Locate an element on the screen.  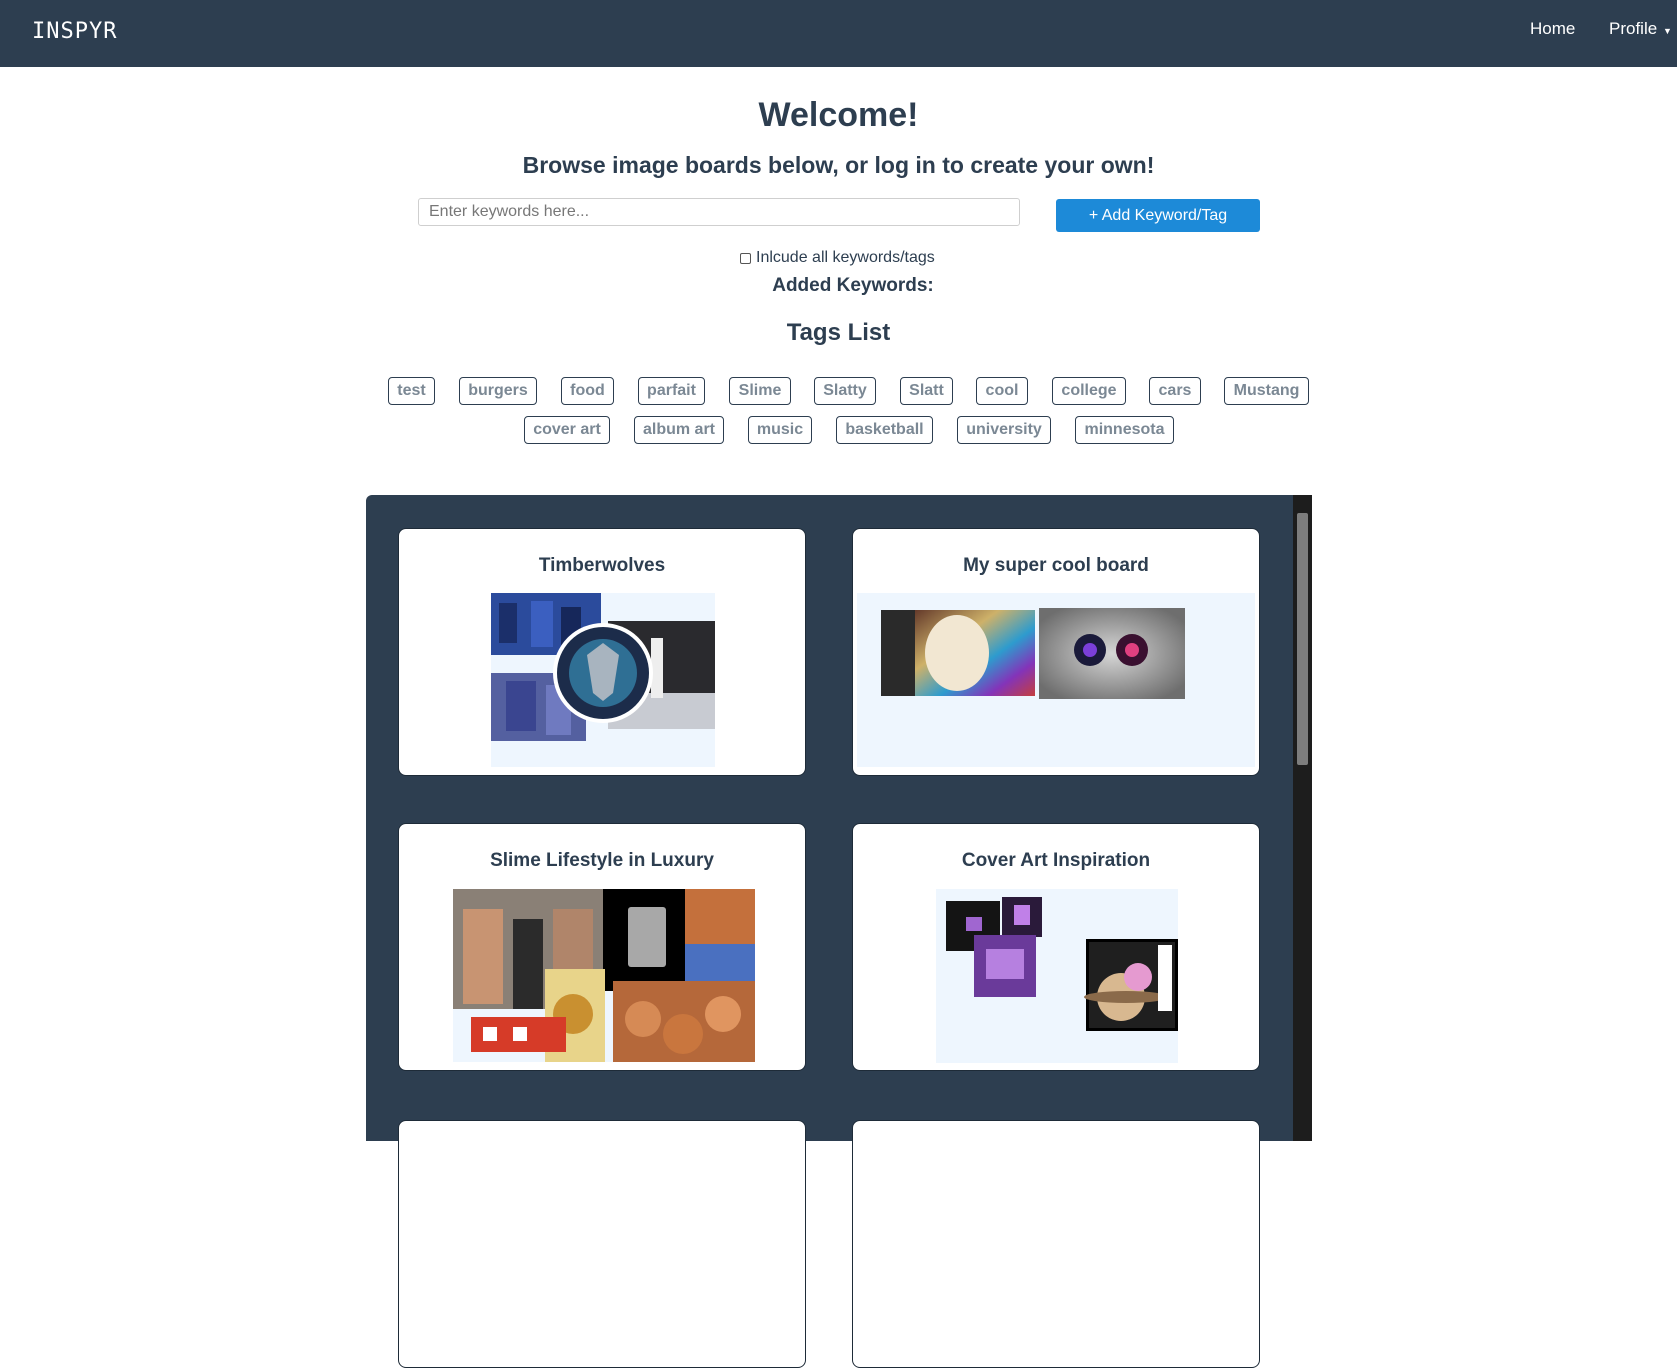
board-title: Slime Lifestyle in Luxury is located at coordinates (602, 860).